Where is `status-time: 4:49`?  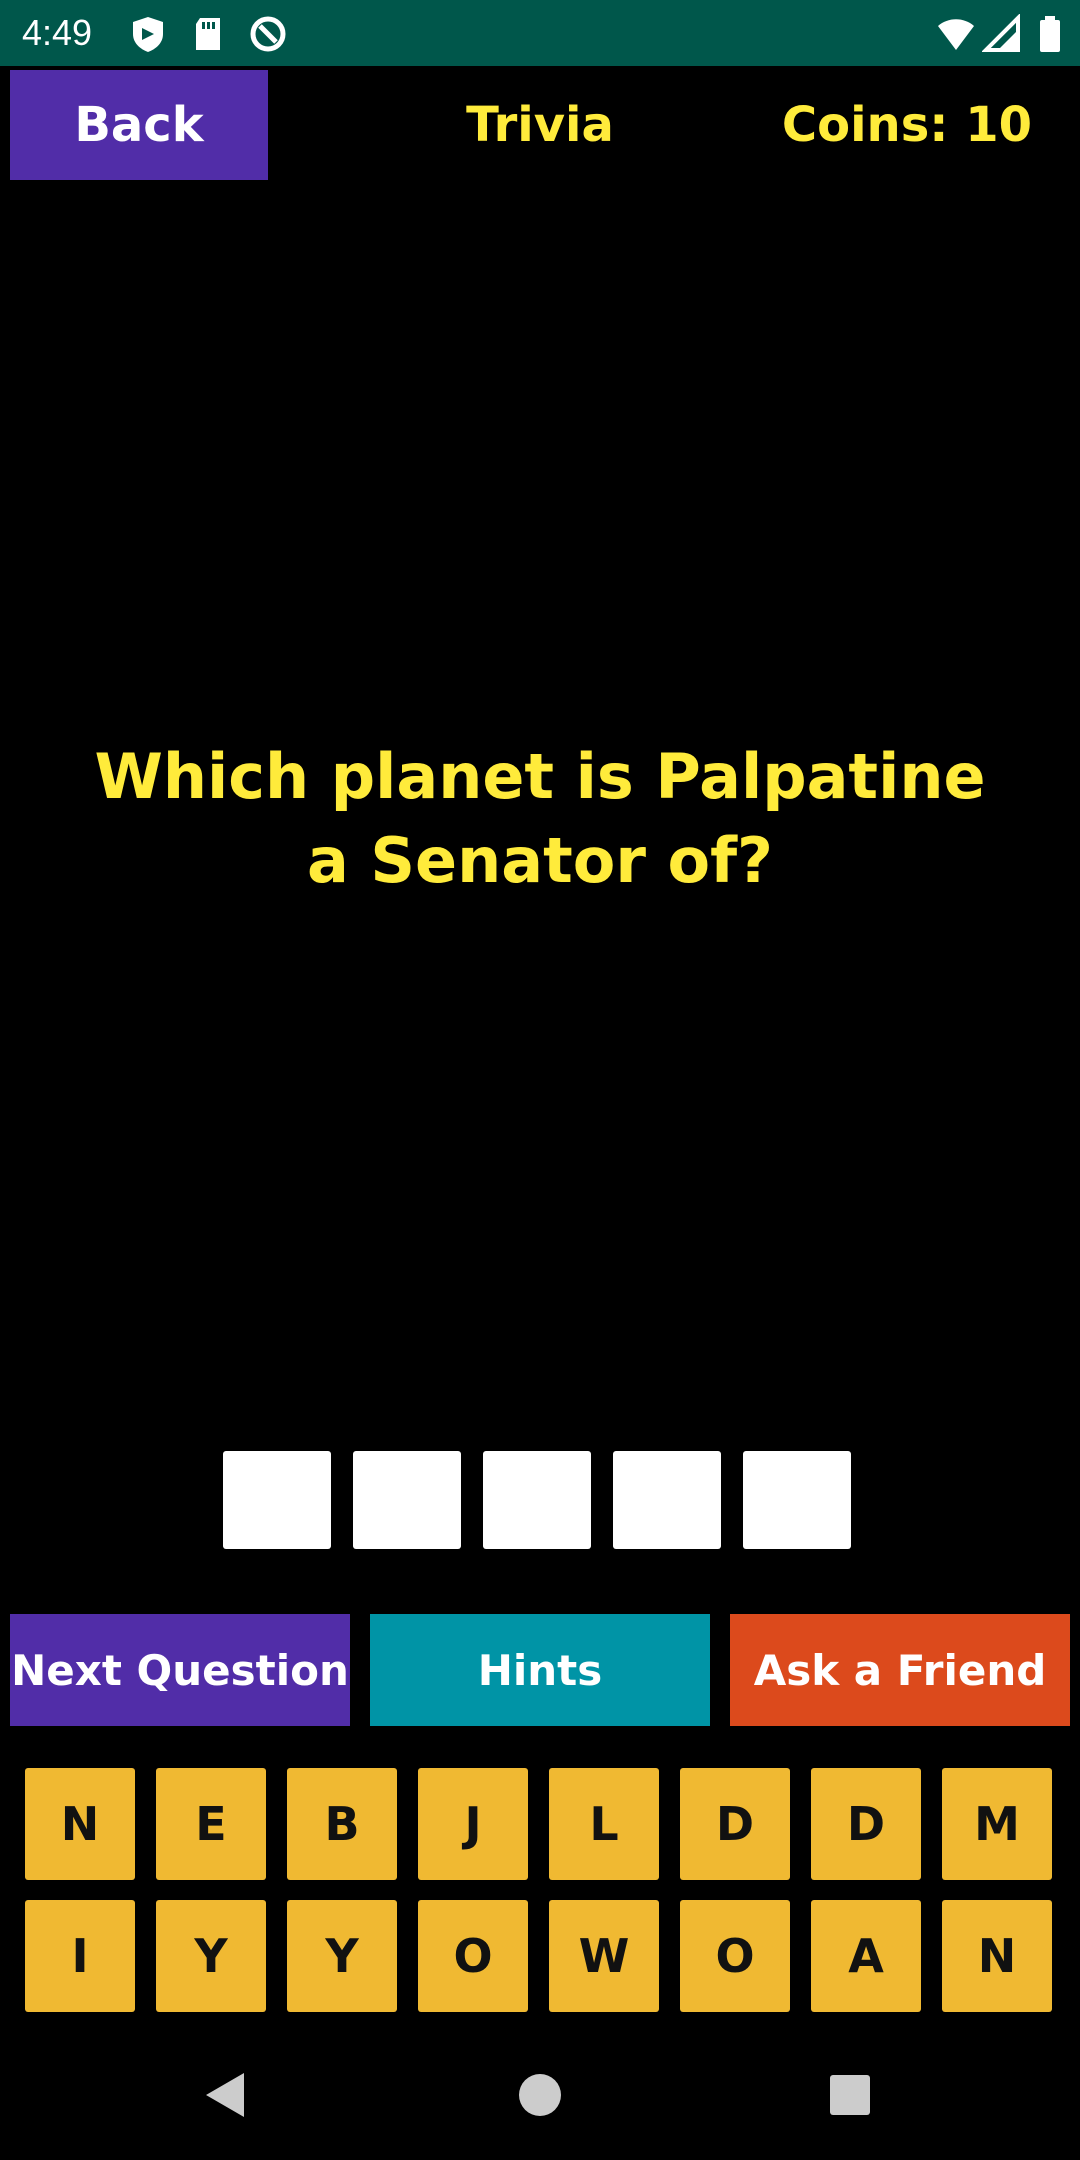 status-time: 4:49 is located at coordinates (57, 32).